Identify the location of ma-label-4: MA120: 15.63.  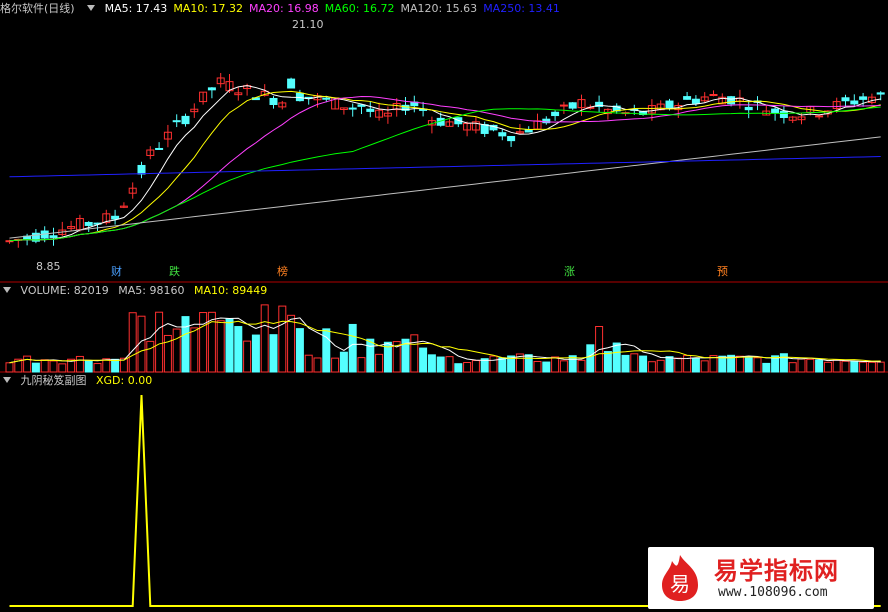
(439, 8).